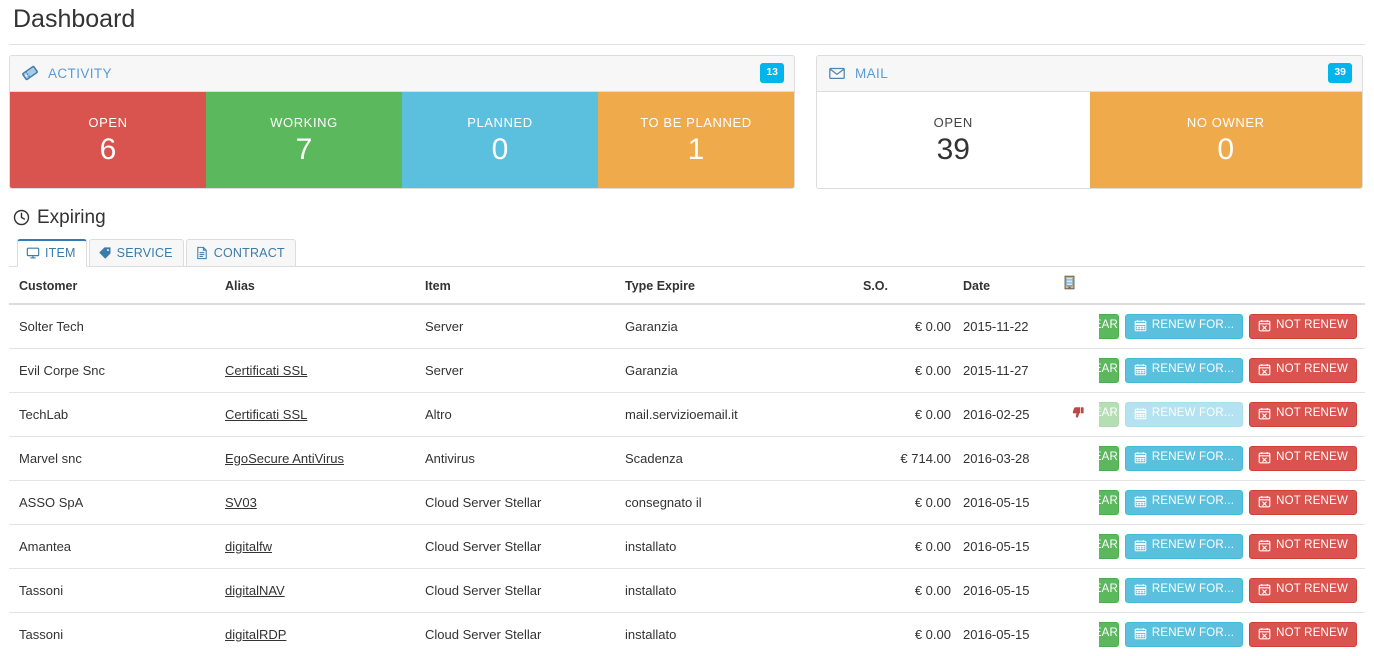 The width and height of the screenshot is (1374, 656). Describe the element at coordinates (71, 217) in the screenshot. I see `expiring-title-text: Expiring` at that location.